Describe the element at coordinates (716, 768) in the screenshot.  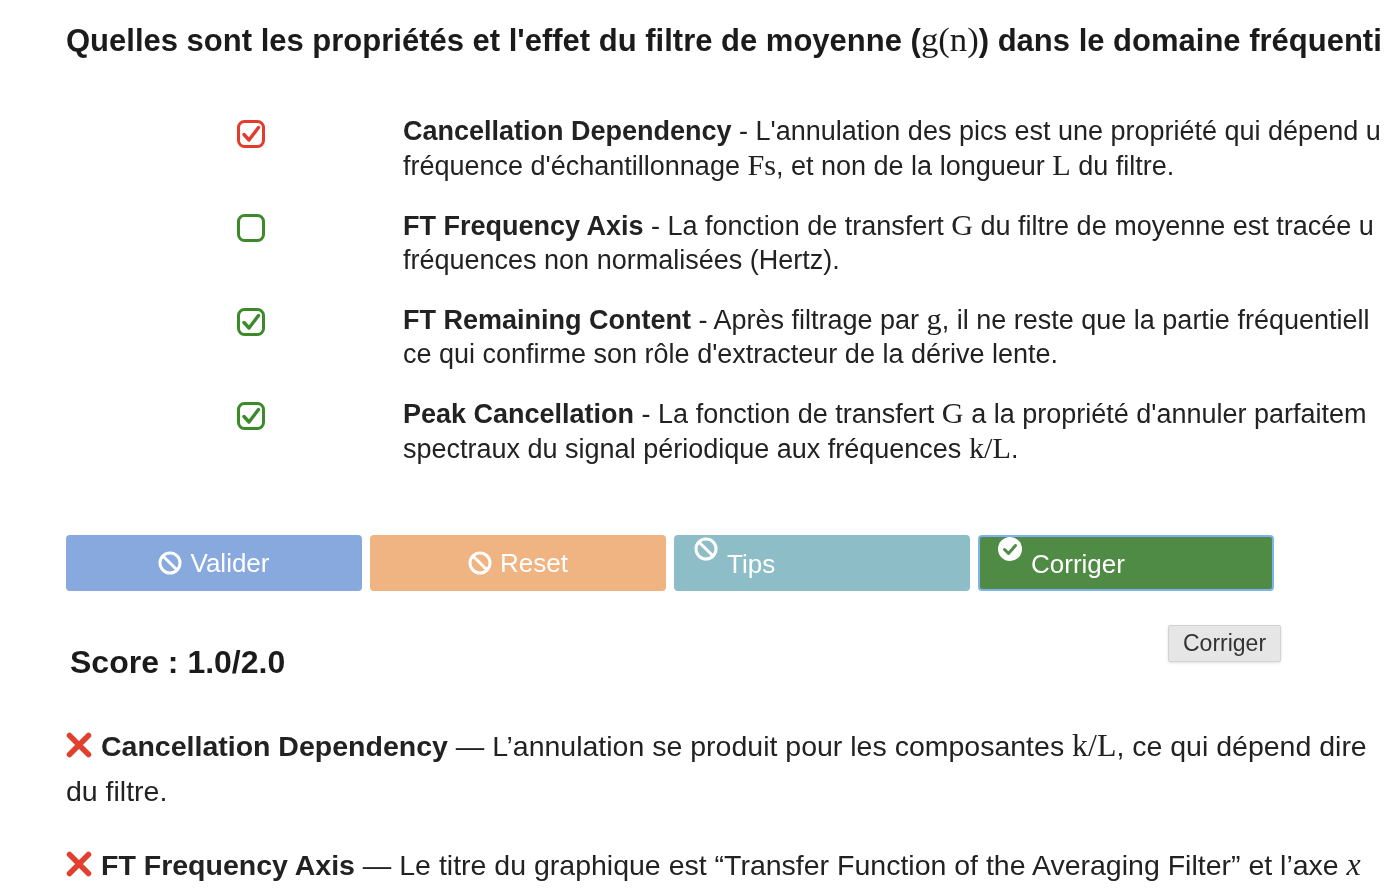
I see `feedback-text: Cancellation Dependency — L’annulation se produit pour les composantes k/L, ce qui dépend dire du filtre.` at that location.